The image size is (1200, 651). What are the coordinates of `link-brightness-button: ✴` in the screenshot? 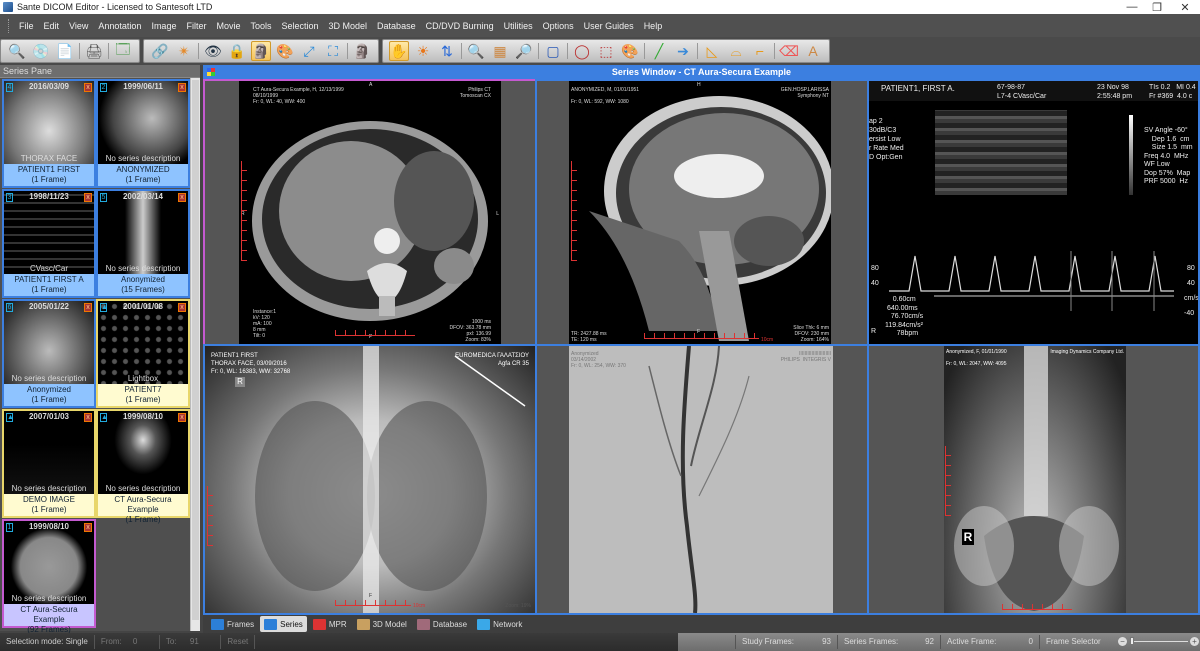 It's located at (184, 51).